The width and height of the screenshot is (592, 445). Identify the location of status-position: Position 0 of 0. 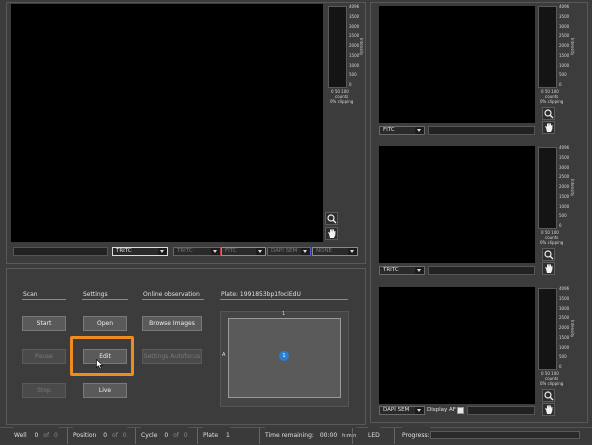
(100, 435).